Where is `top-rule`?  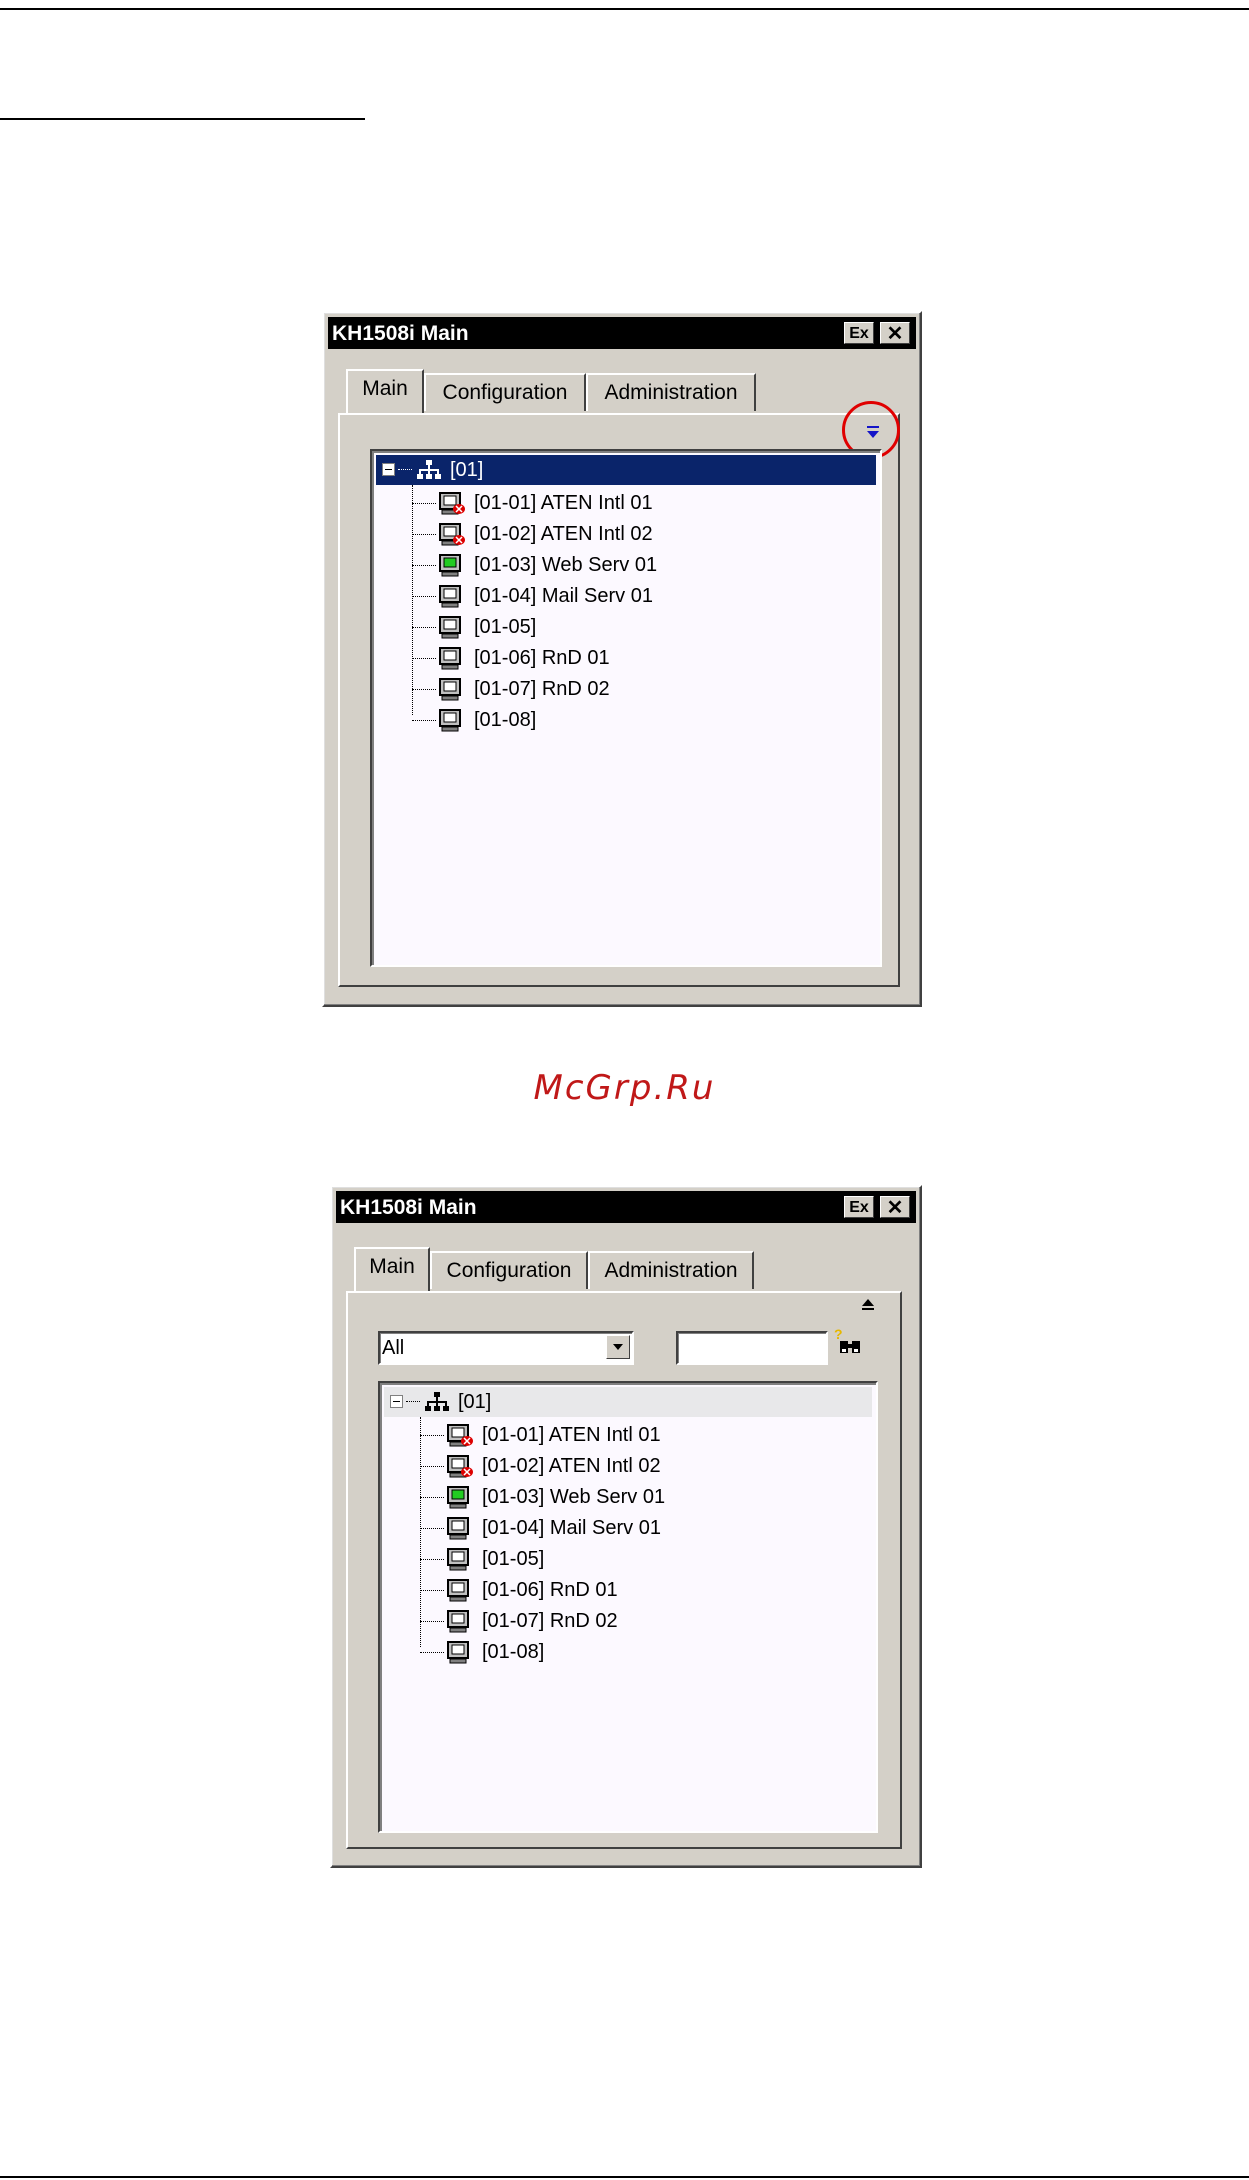 top-rule is located at coordinates (624, 9).